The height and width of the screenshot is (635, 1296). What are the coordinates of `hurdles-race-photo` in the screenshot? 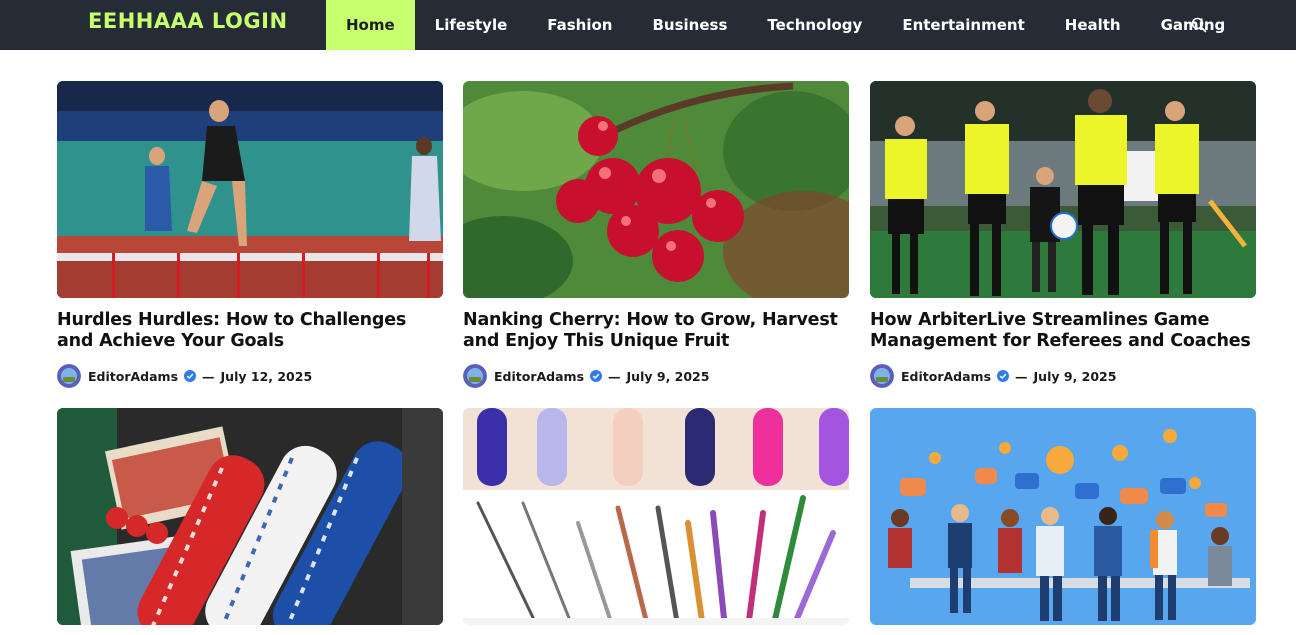 It's located at (250, 189).